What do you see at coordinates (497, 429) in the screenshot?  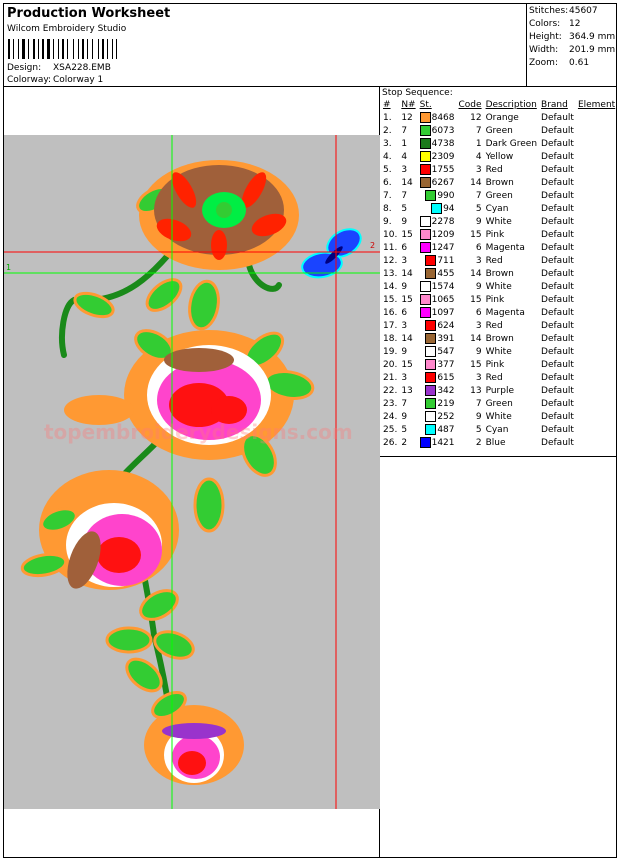 I see `row-description: Cyan` at bounding box center [497, 429].